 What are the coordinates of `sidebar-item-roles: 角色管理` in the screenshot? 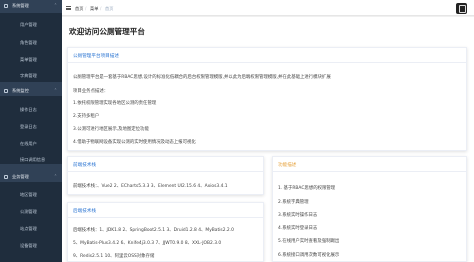 It's located at (31, 42).